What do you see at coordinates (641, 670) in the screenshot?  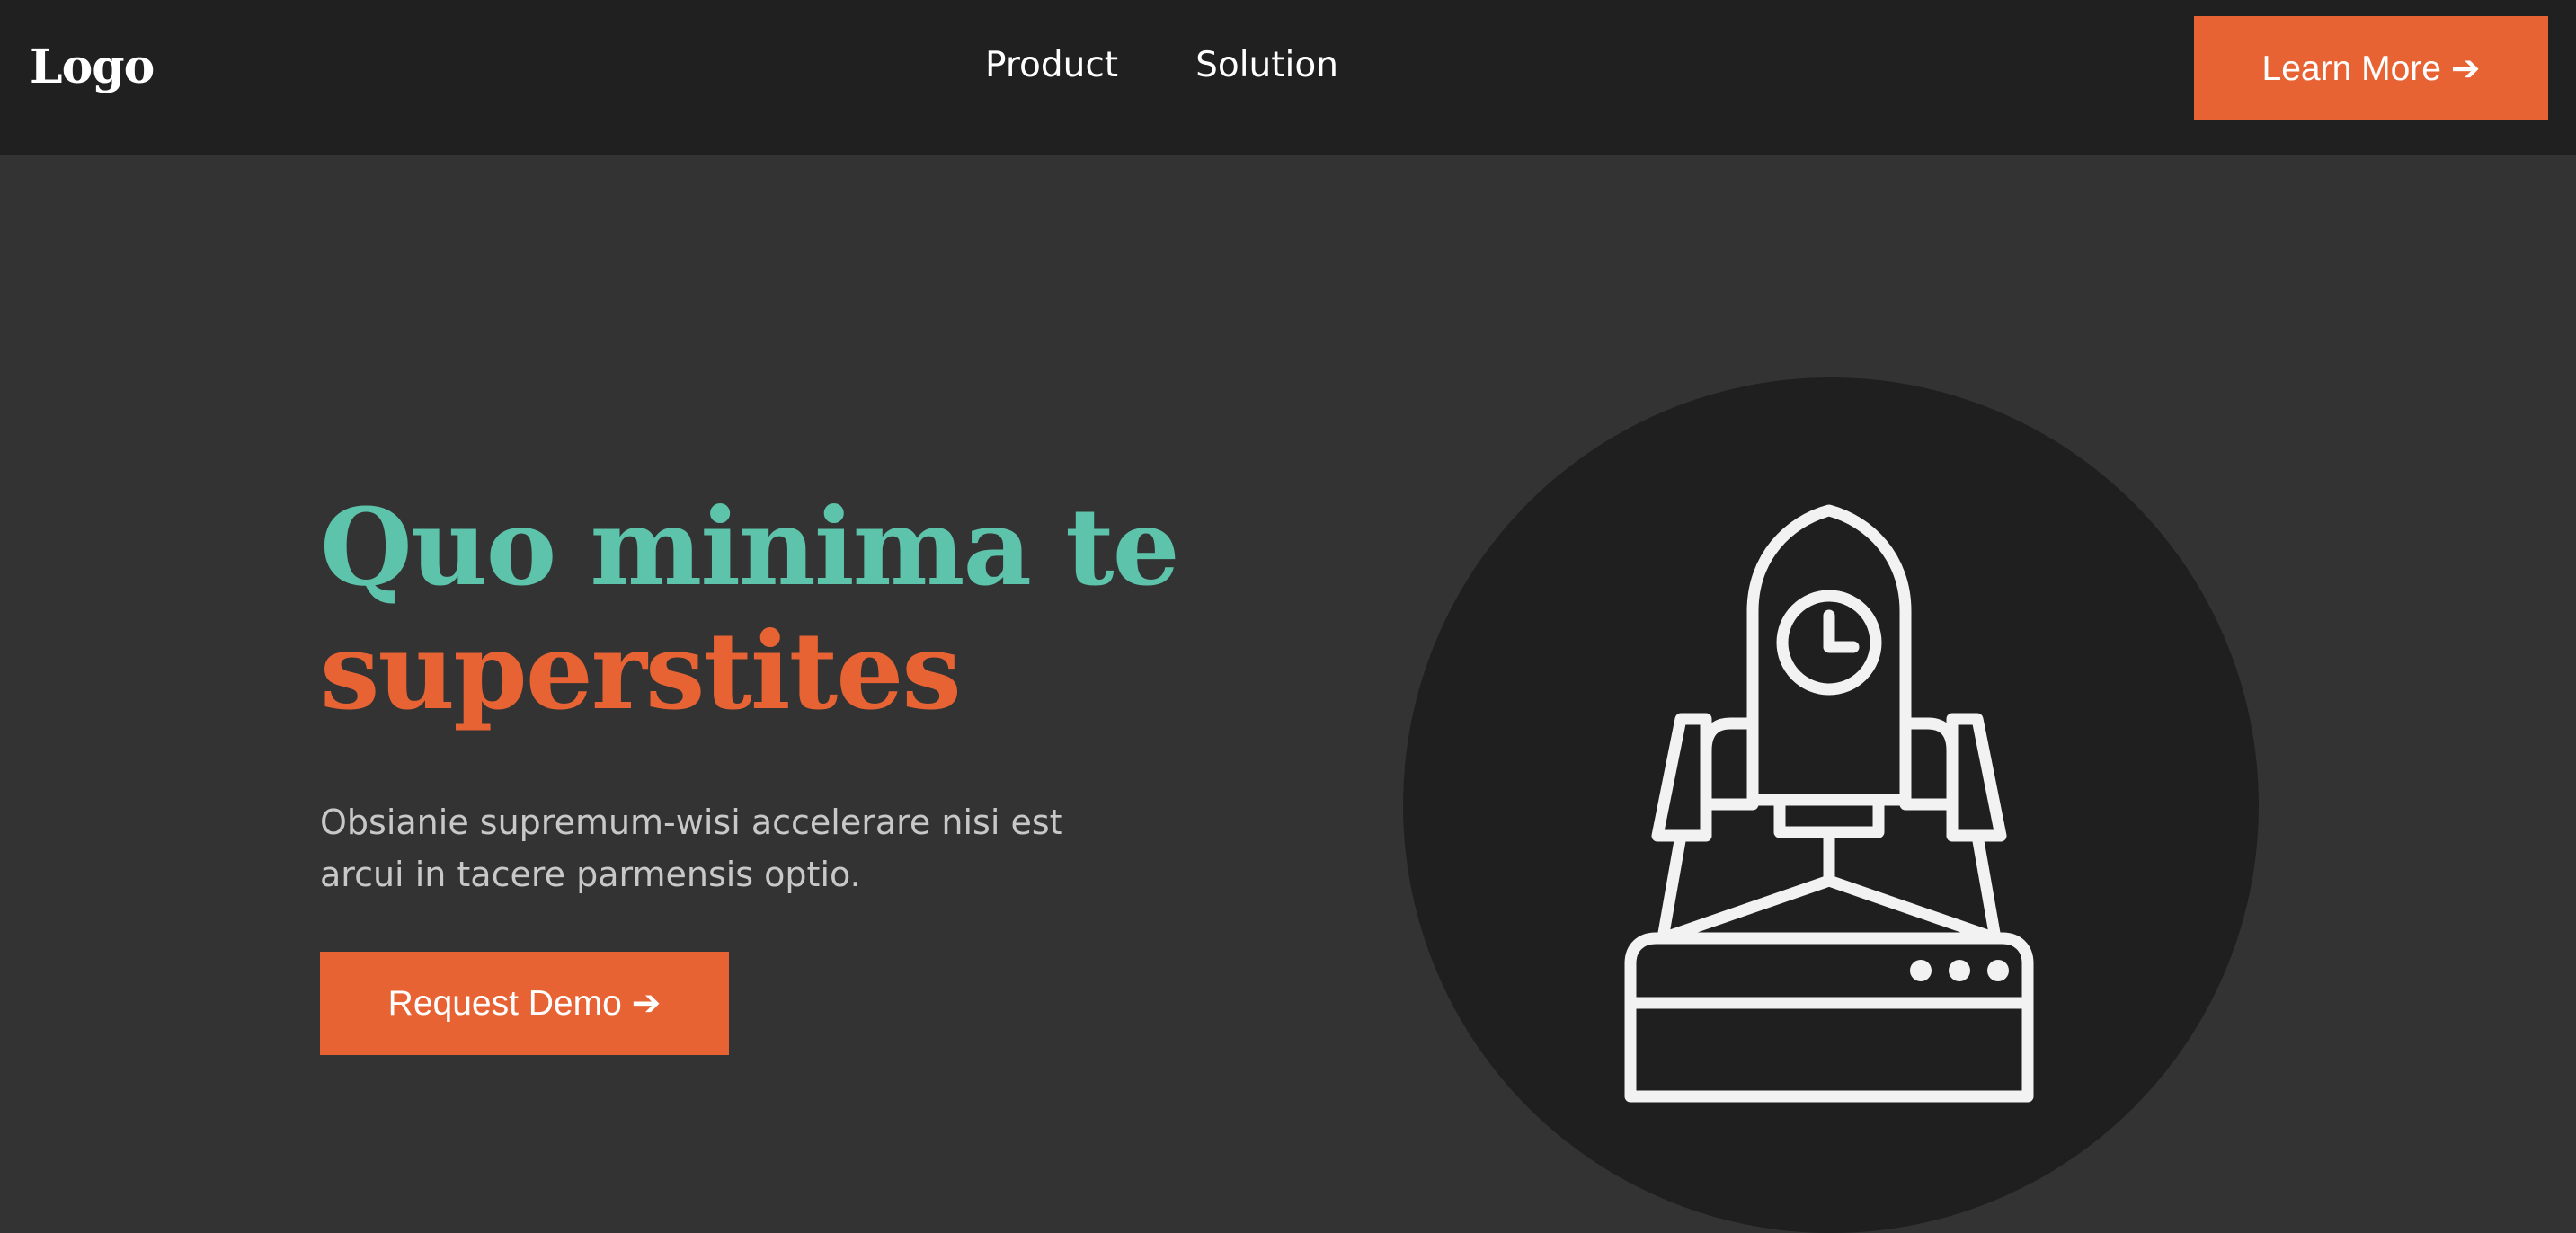 I see `hero-title-line2: superstites` at bounding box center [641, 670].